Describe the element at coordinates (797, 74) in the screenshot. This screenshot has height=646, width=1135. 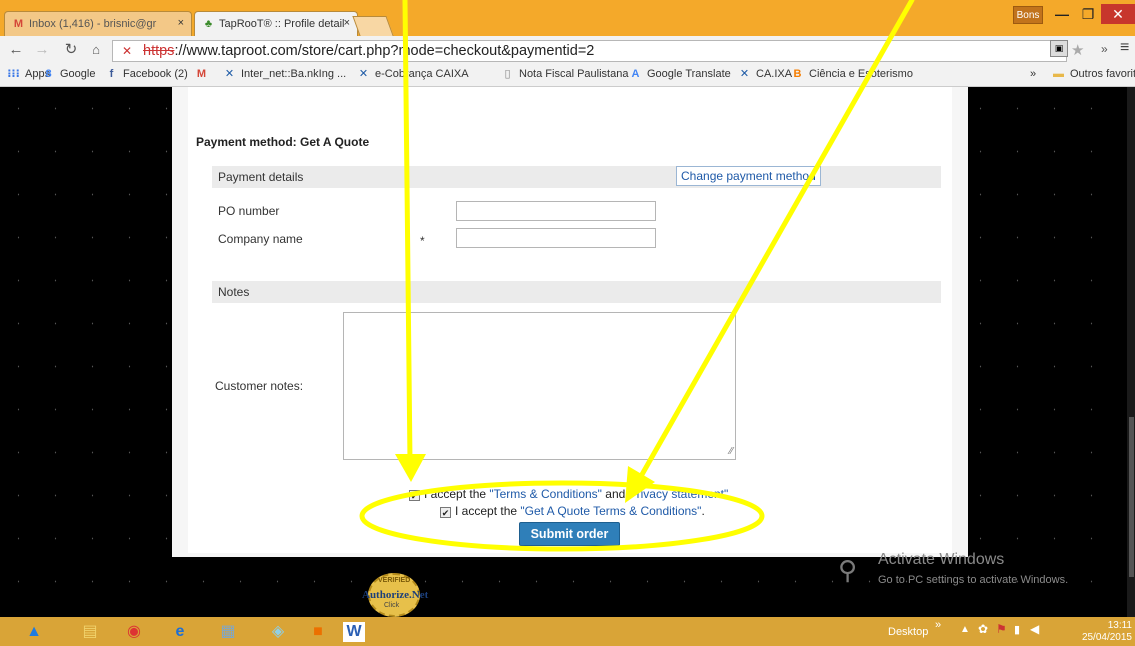
I see `blogger-icon: B` at that location.